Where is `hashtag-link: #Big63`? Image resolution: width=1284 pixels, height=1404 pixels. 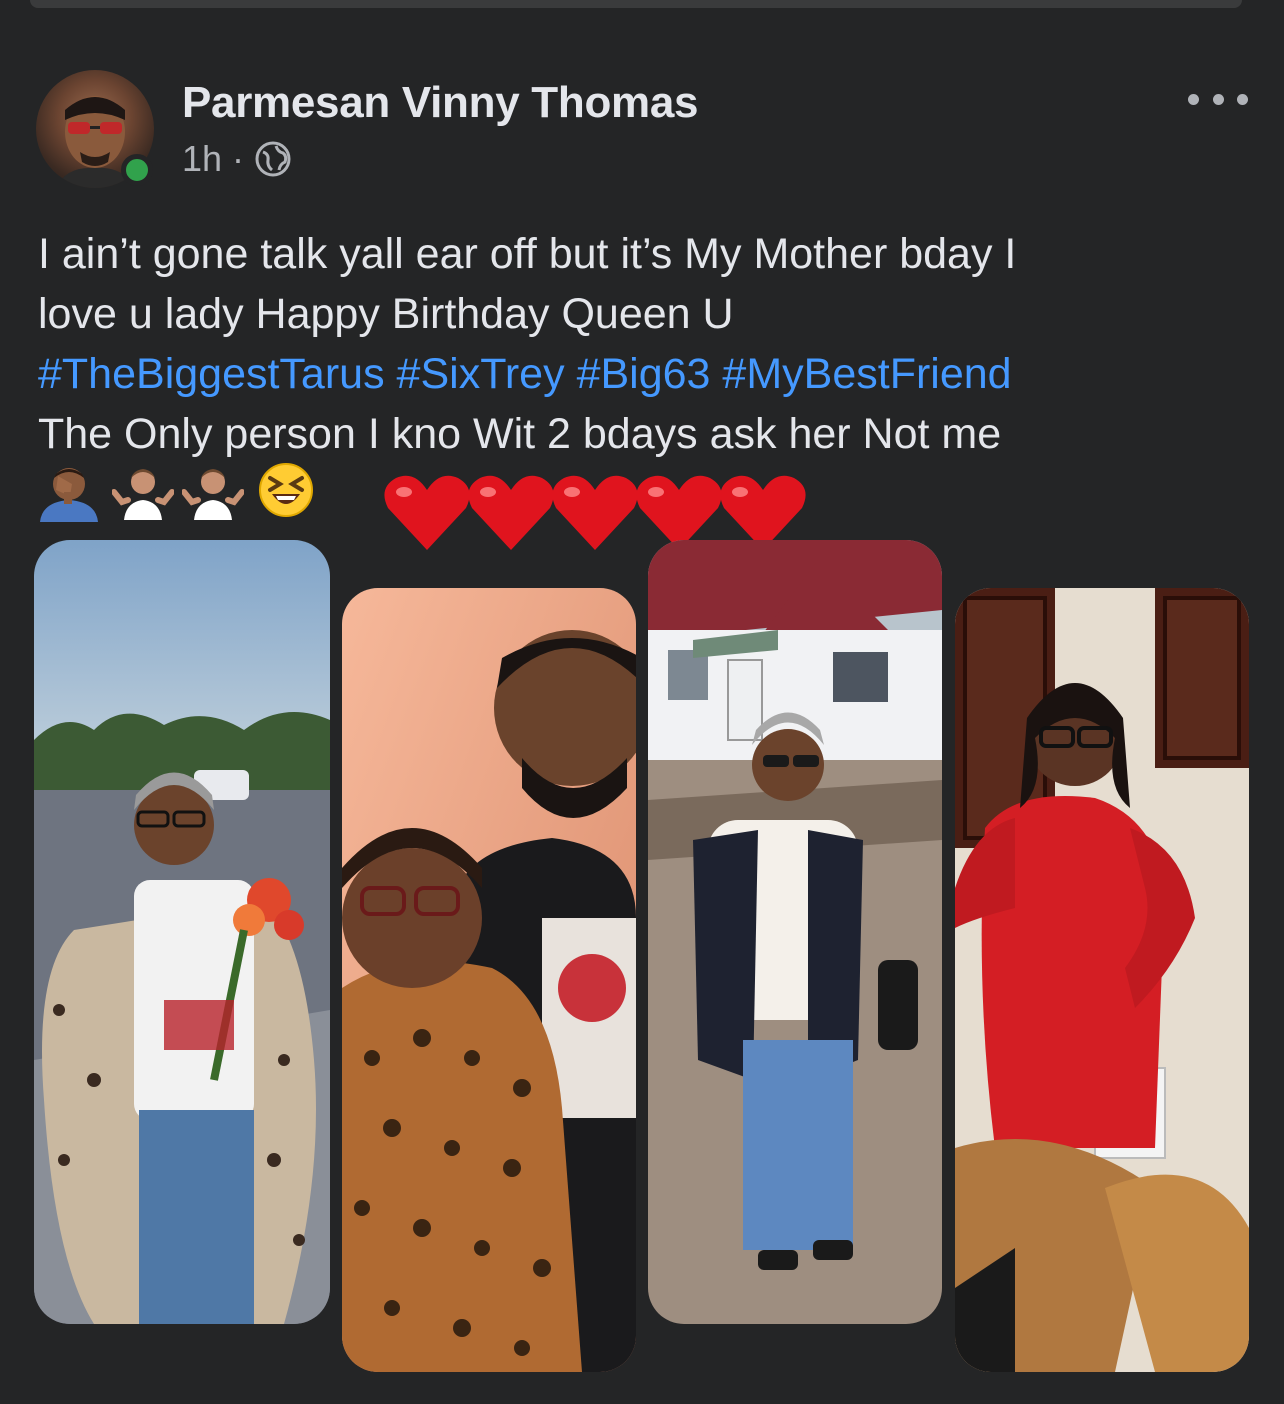
hashtag-link: #Big63 is located at coordinates (644, 374).